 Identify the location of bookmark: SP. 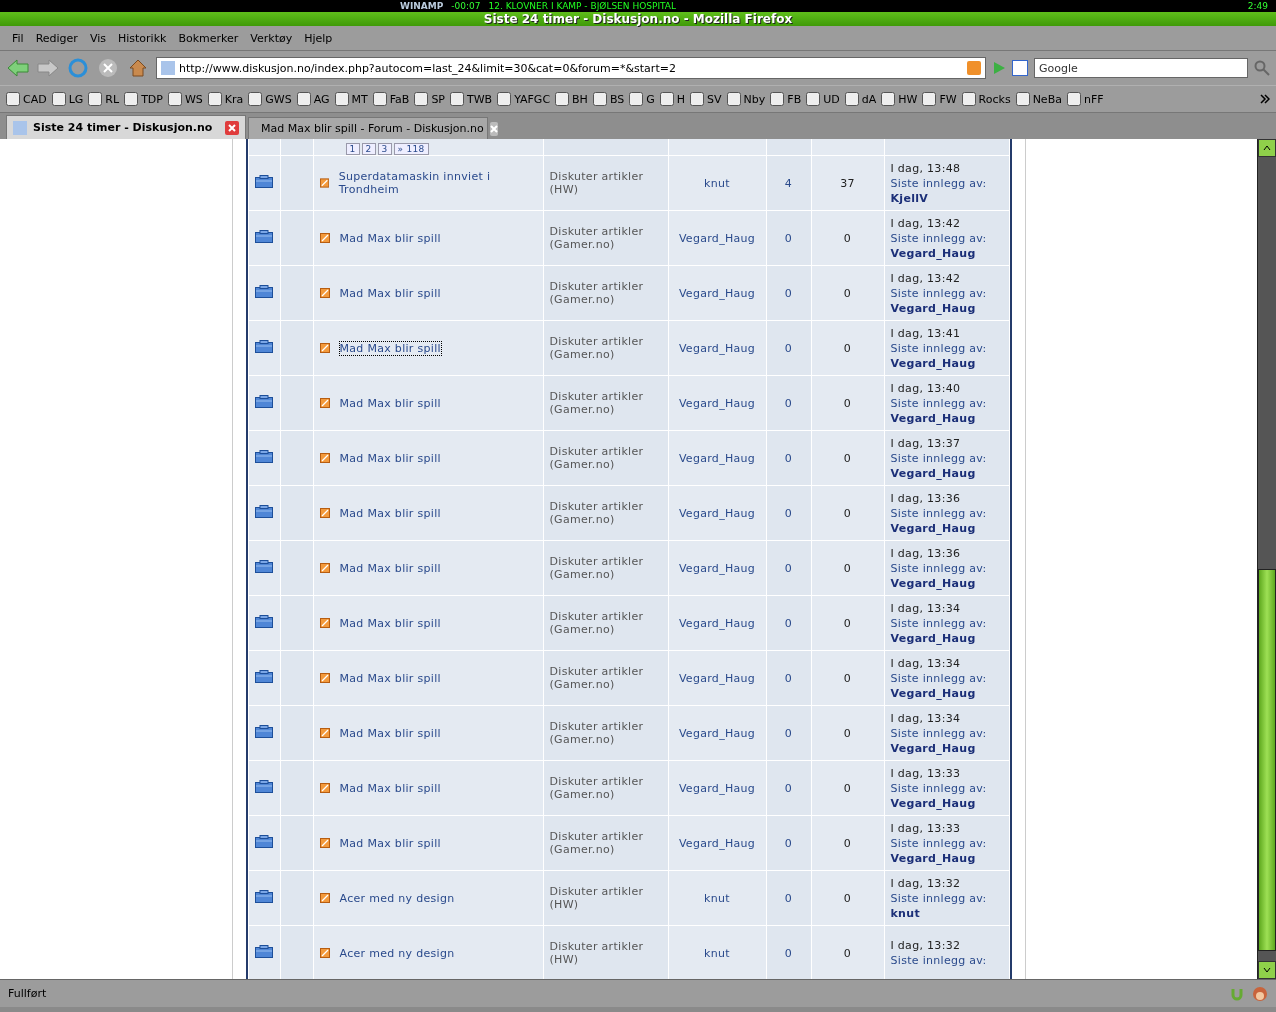
(429, 99).